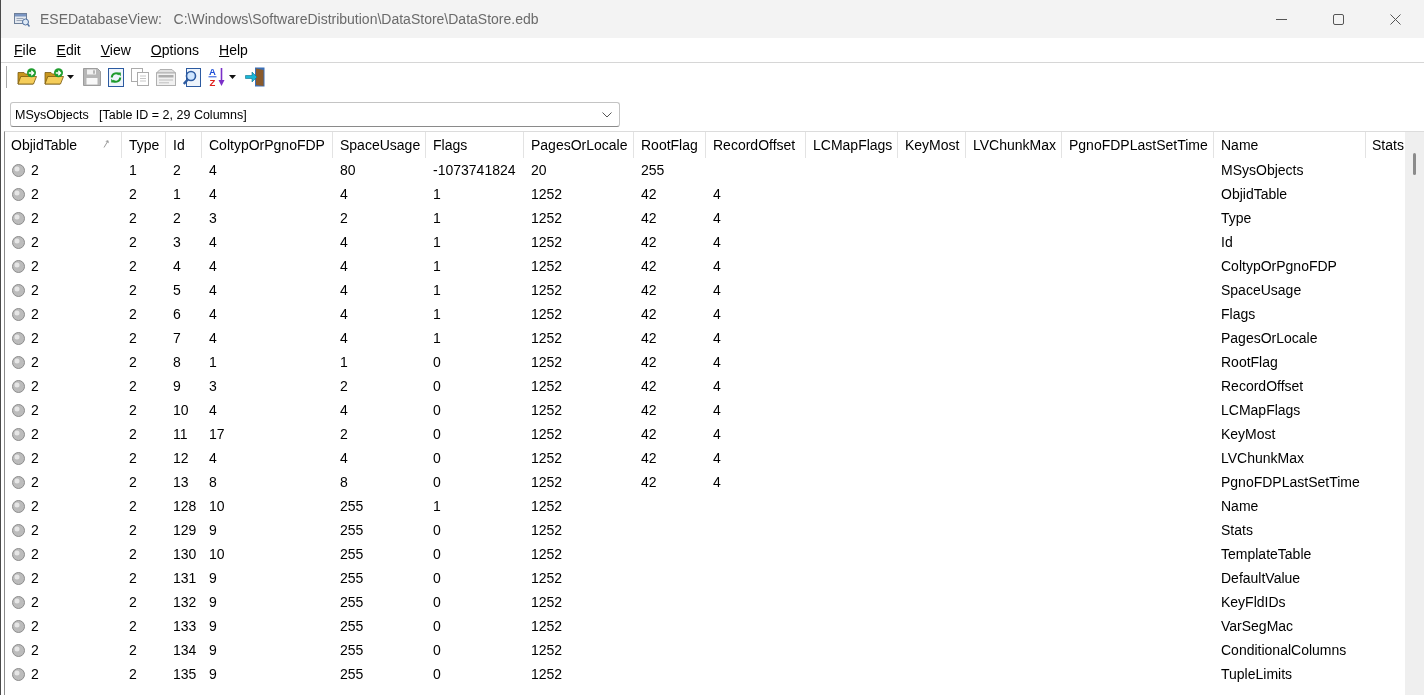 The width and height of the screenshot is (1424, 695). Describe the element at coordinates (185, 674) in the screenshot. I see `table-cell-text: 135` at that location.